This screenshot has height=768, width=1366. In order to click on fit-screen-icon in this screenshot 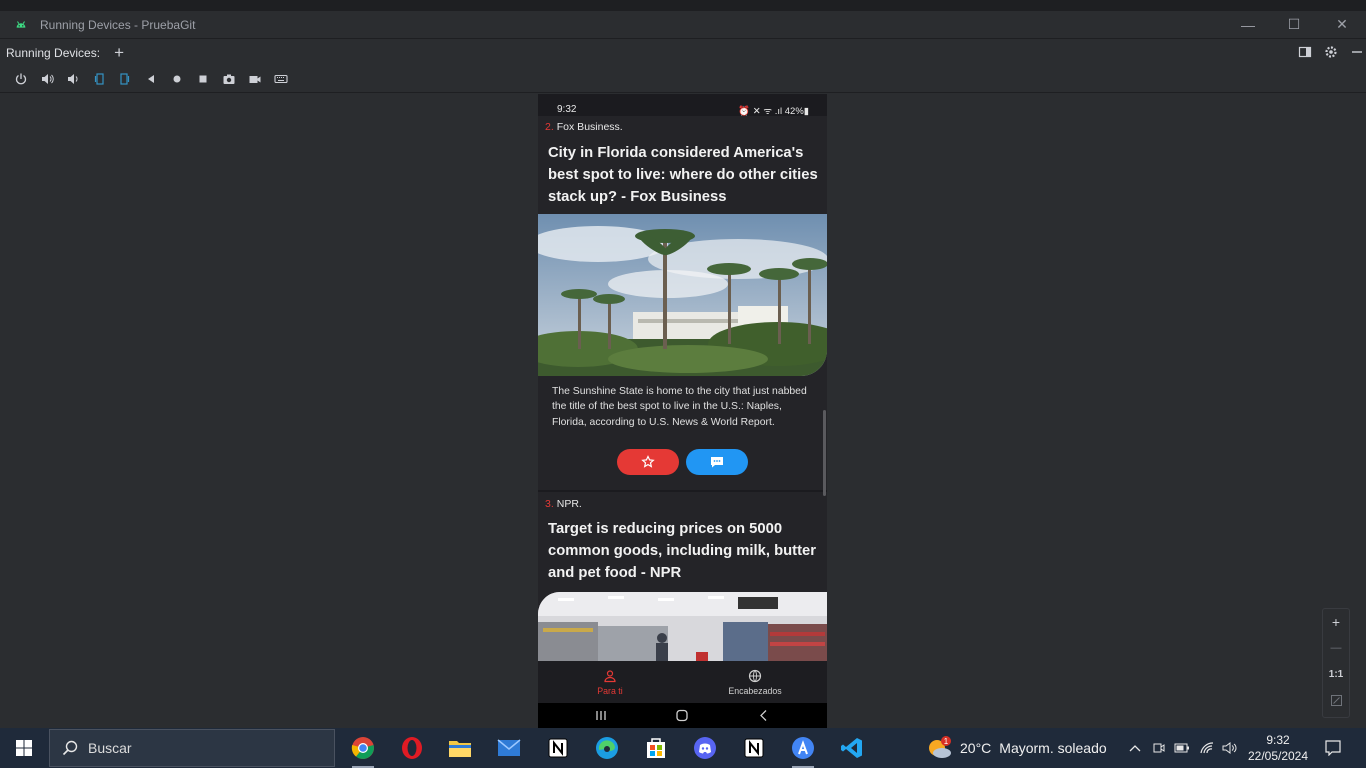, I will do `click(1336, 700)`.